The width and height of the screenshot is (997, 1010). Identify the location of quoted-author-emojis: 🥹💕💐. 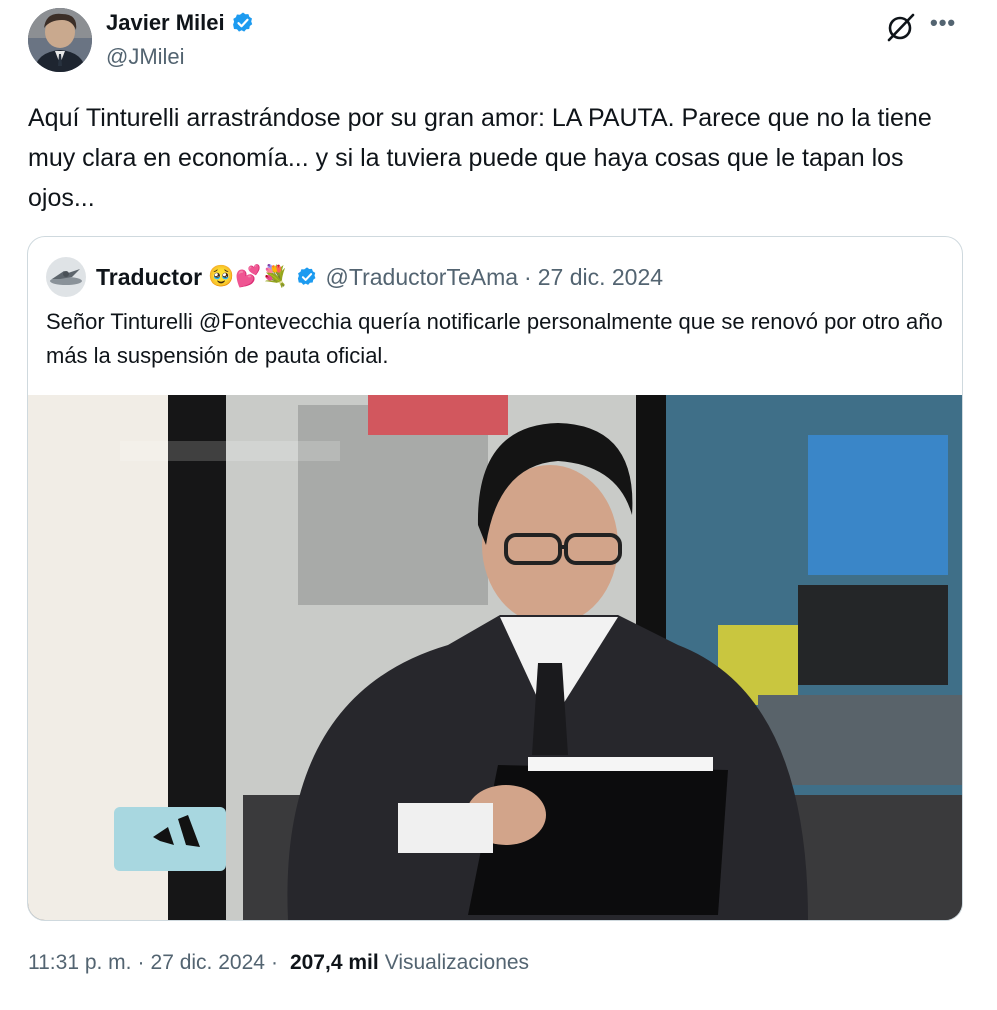
(249, 276).